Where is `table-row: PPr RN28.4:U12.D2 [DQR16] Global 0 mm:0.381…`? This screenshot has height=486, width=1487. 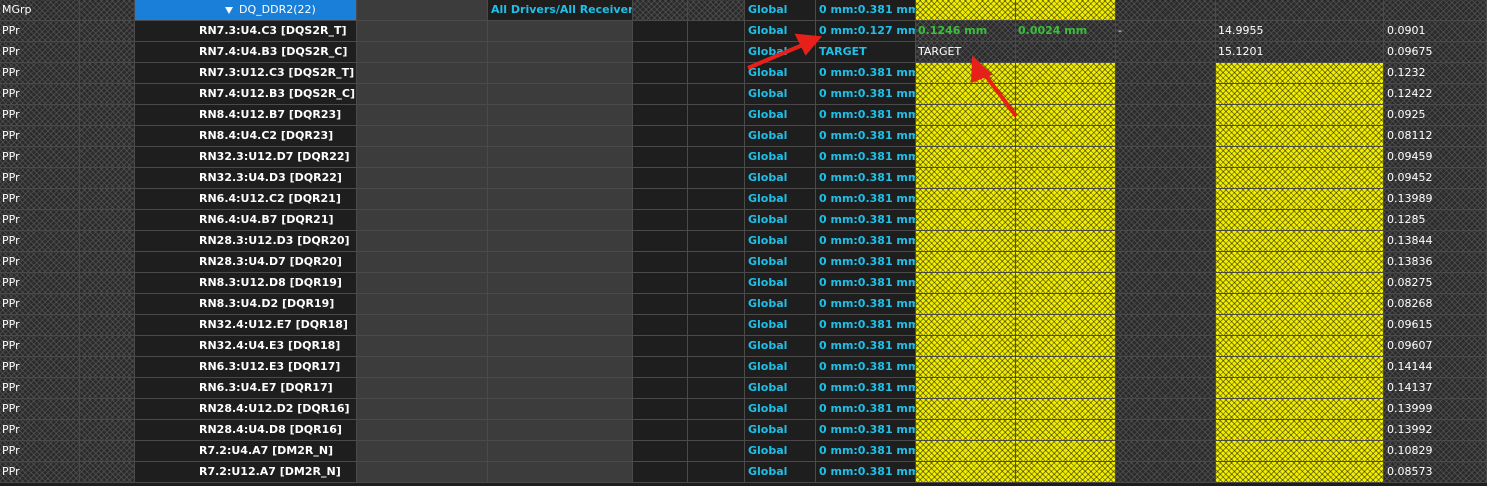
table-row: PPr RN28.4:U12.D2 [DQR16] Global 0 mm:0.381… is located at coordinates (743, 409).